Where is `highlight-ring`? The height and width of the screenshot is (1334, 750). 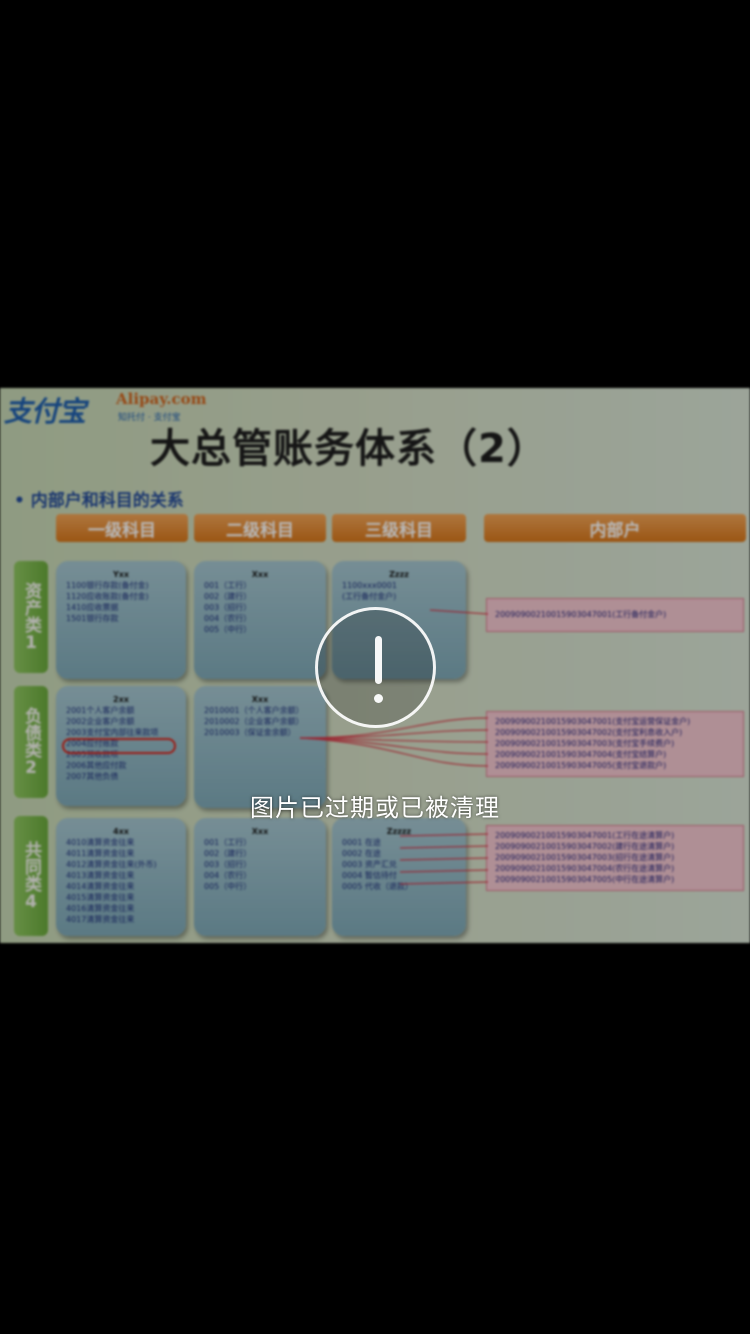 highlight-ring is located at coordinates (119, 746).